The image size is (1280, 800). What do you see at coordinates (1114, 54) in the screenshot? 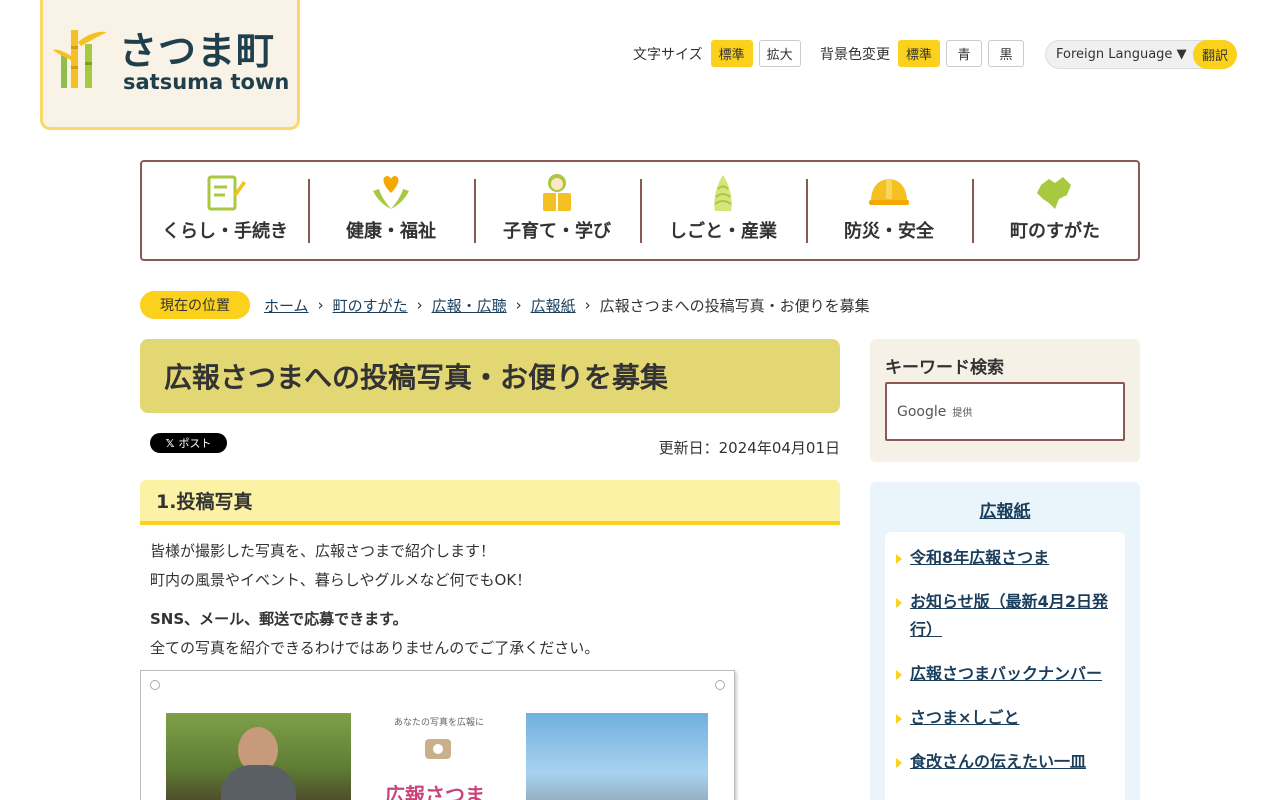
I see `language-select-label: Foreign Language` at bounding box center [1114, 54].